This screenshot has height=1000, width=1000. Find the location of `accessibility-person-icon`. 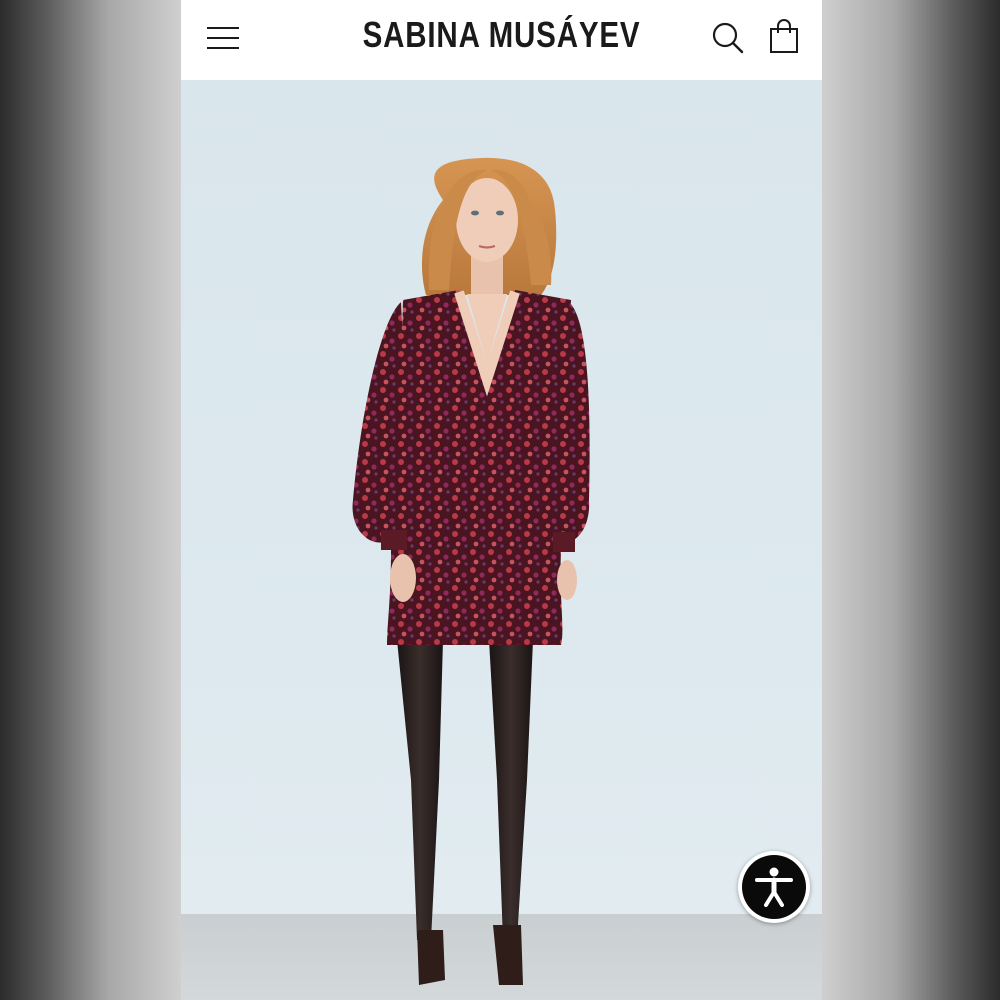

accessibility-person-icon is located at coordinates (774, 887).